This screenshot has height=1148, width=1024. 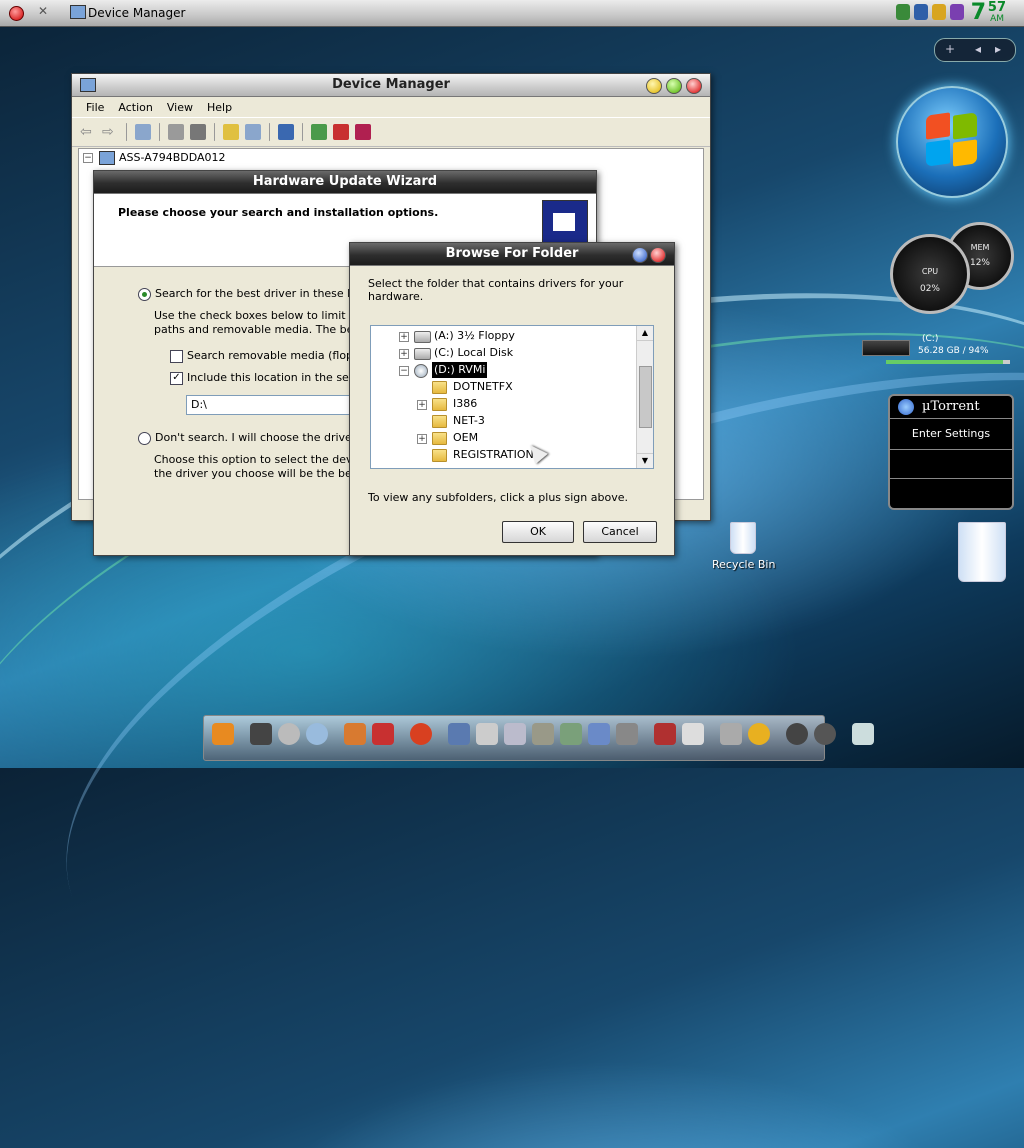 I want to click on maximize-button, so click(x=674, y=86).